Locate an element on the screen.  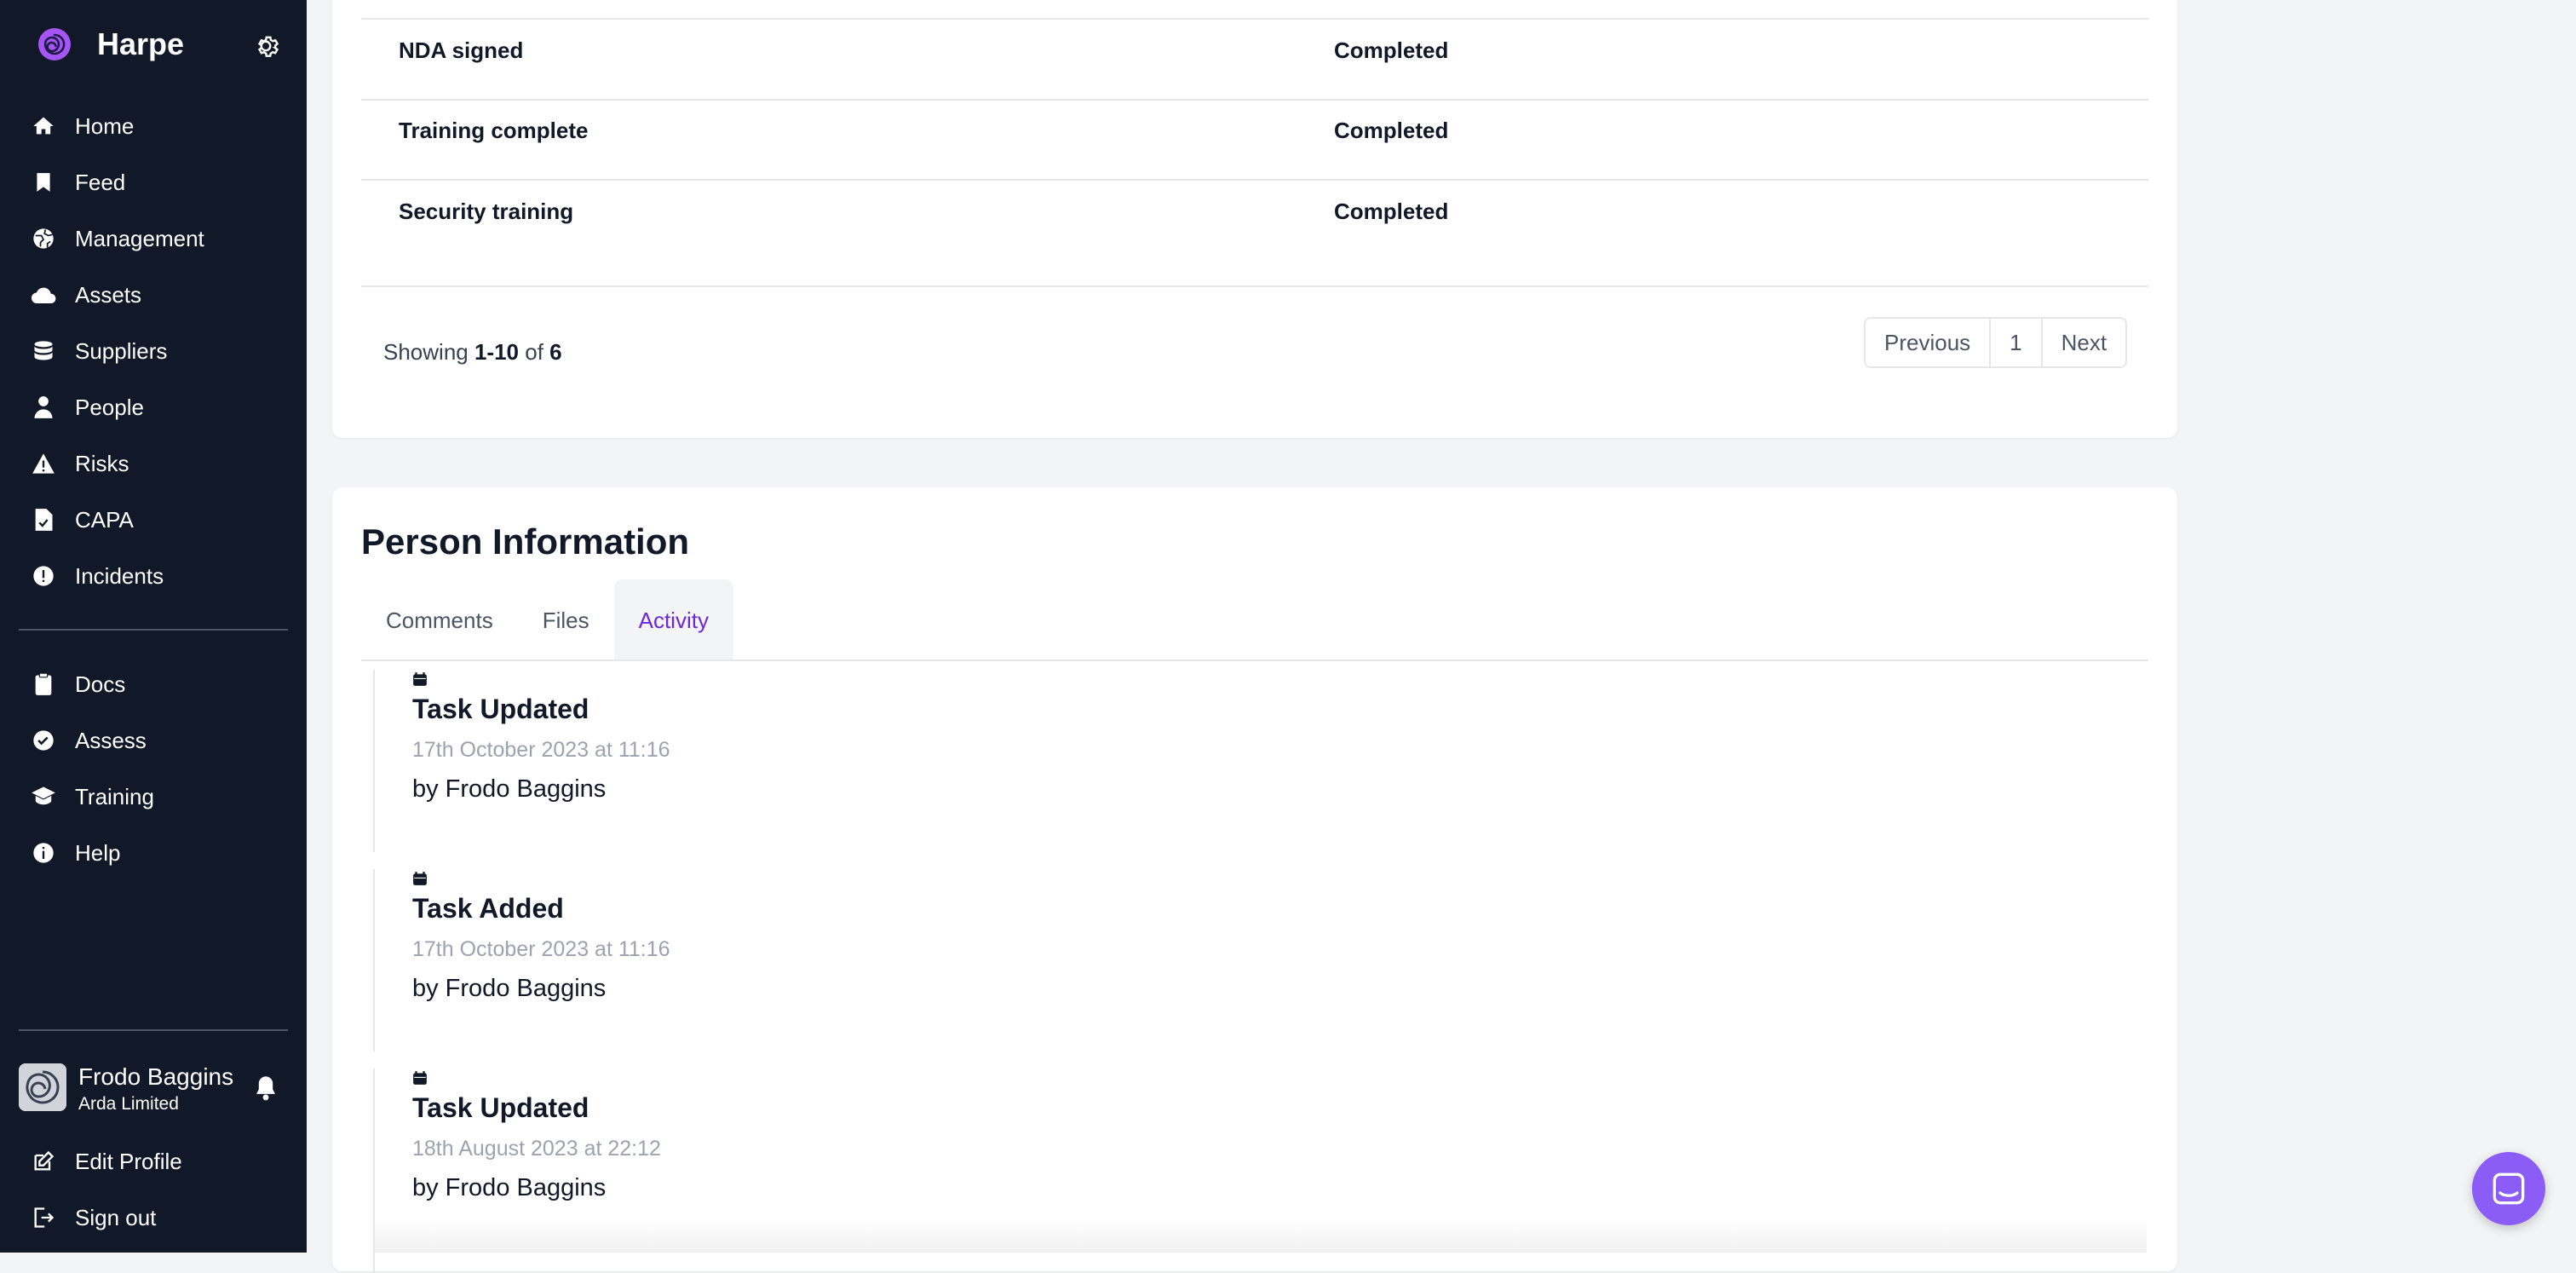
nav-item-suppliers: Suppliers is located at coordinates (154, 351).